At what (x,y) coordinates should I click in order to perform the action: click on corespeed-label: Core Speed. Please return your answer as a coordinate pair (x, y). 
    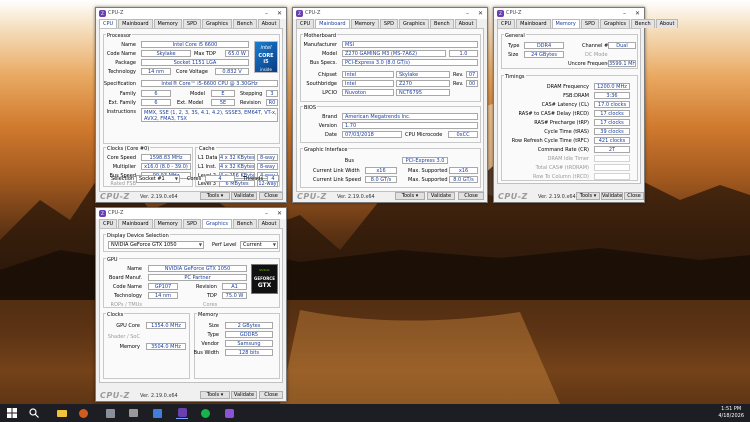
    Looking at the image, I should click on (121, 158).